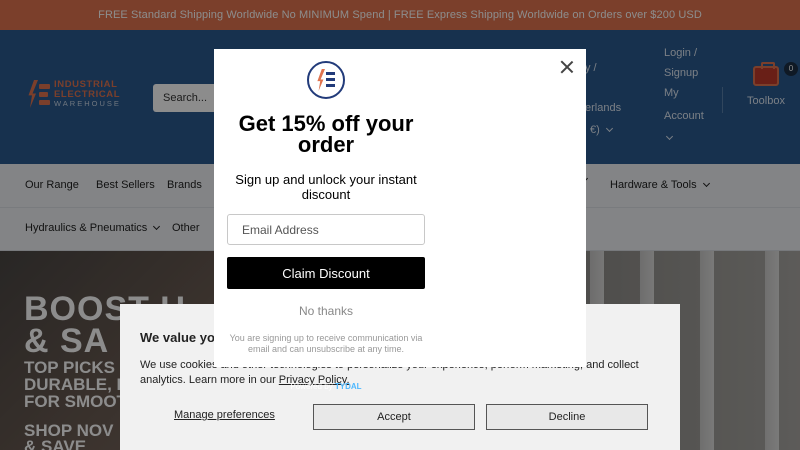 The image size is (800, 450). What do you see at coordinates (394, 417) in the screenshot?
I see `accept-button: Accept` at bounding box center [394, 417].